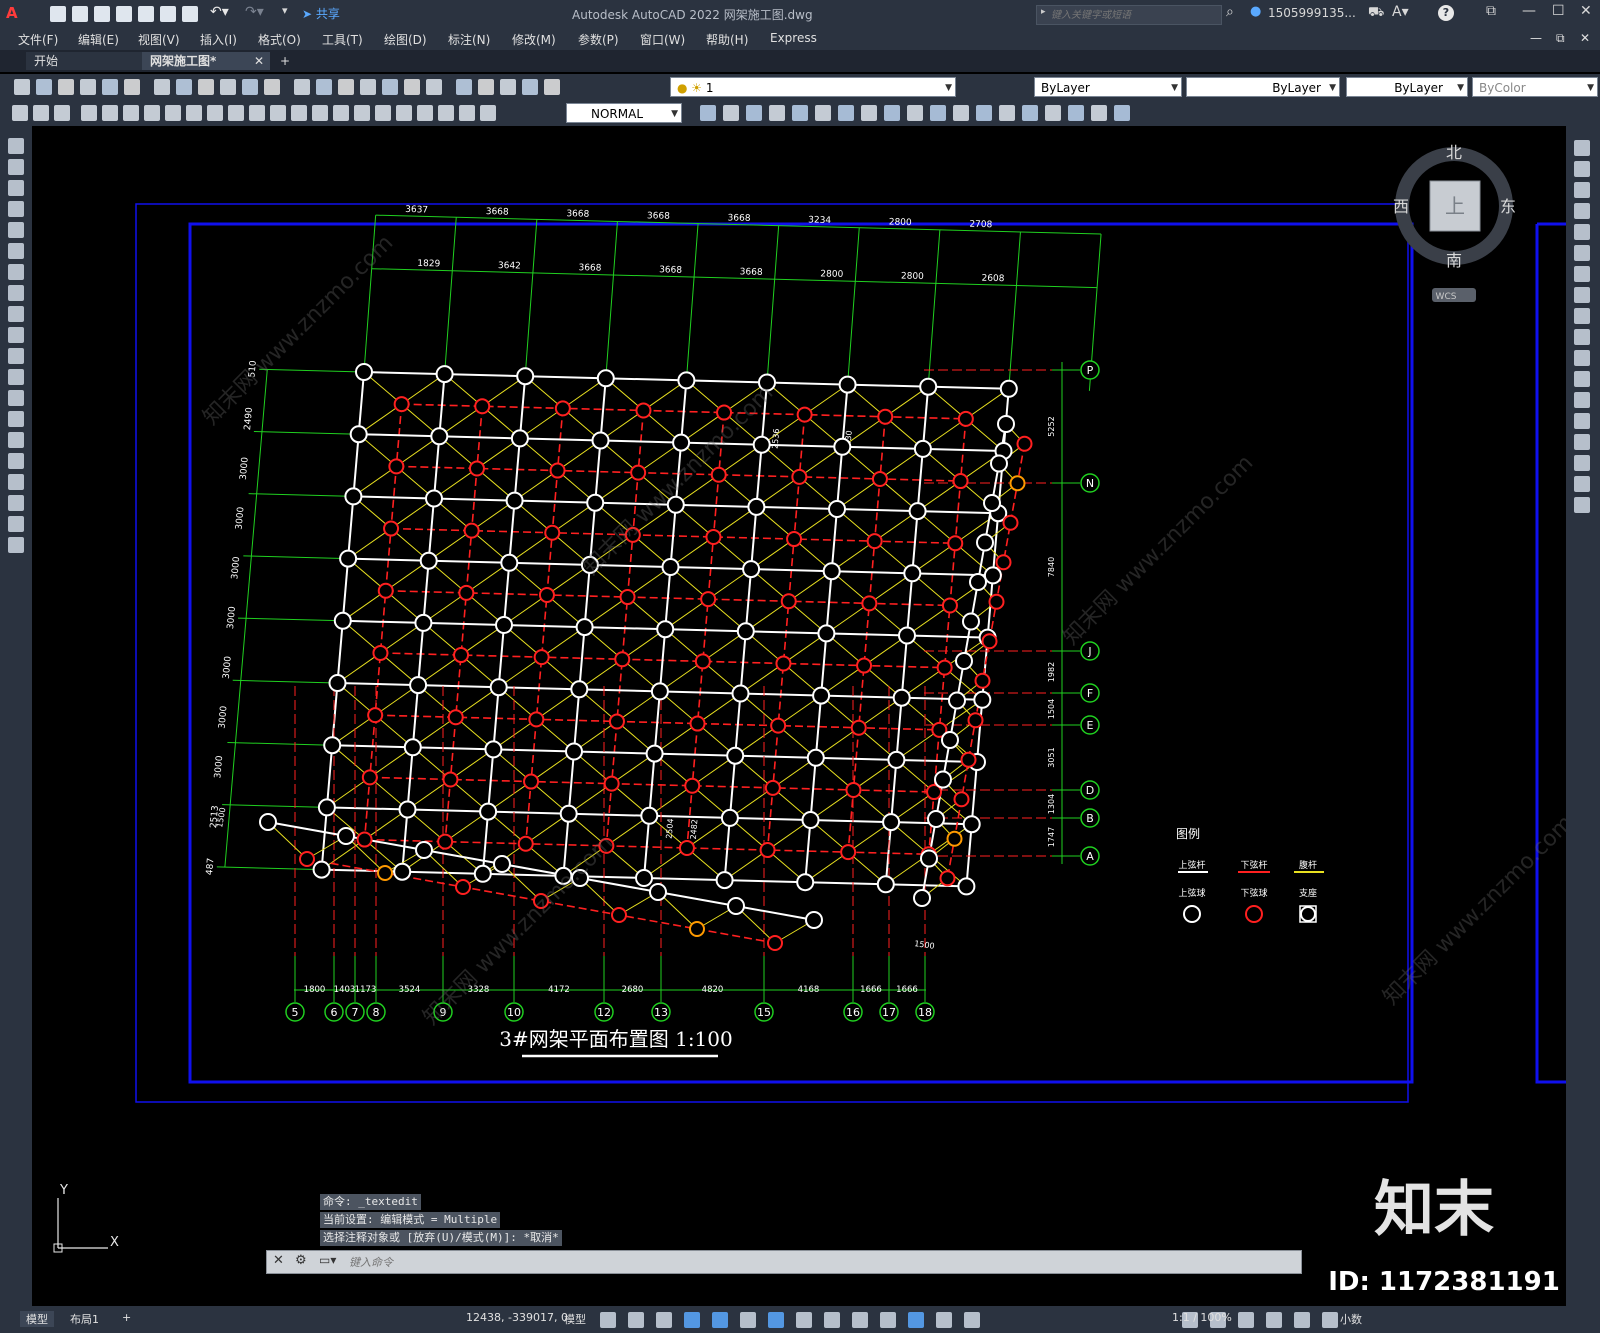 The image size is (1600, 1333). I want to click on view-bottom-icon, so click(823, 113).